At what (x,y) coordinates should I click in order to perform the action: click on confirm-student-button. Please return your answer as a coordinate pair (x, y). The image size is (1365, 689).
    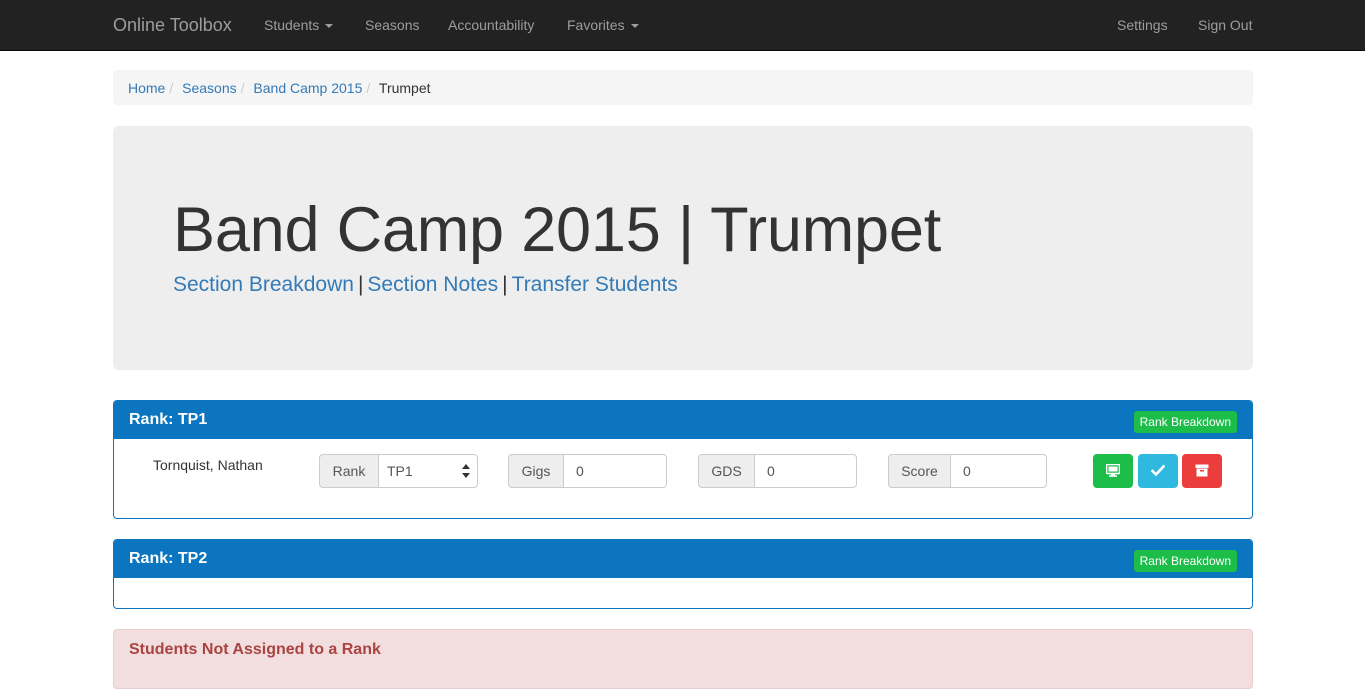
    Looking at the image, I should click on (1158, 471).